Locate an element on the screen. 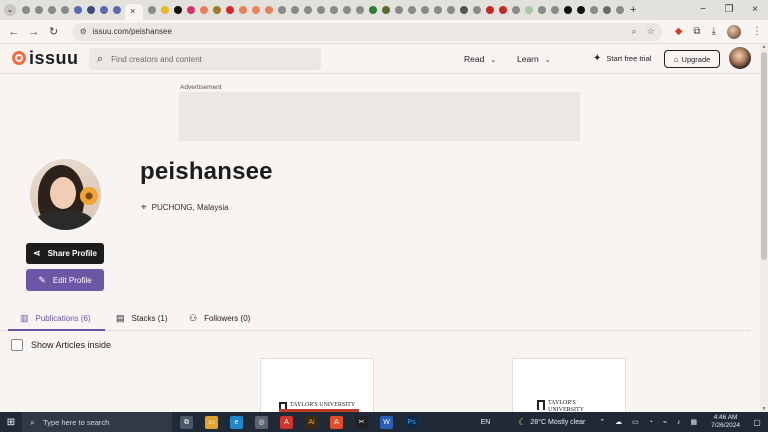 This screenshot has width=768, height=432. advertisement-slot is located at coordinates (379, 116).